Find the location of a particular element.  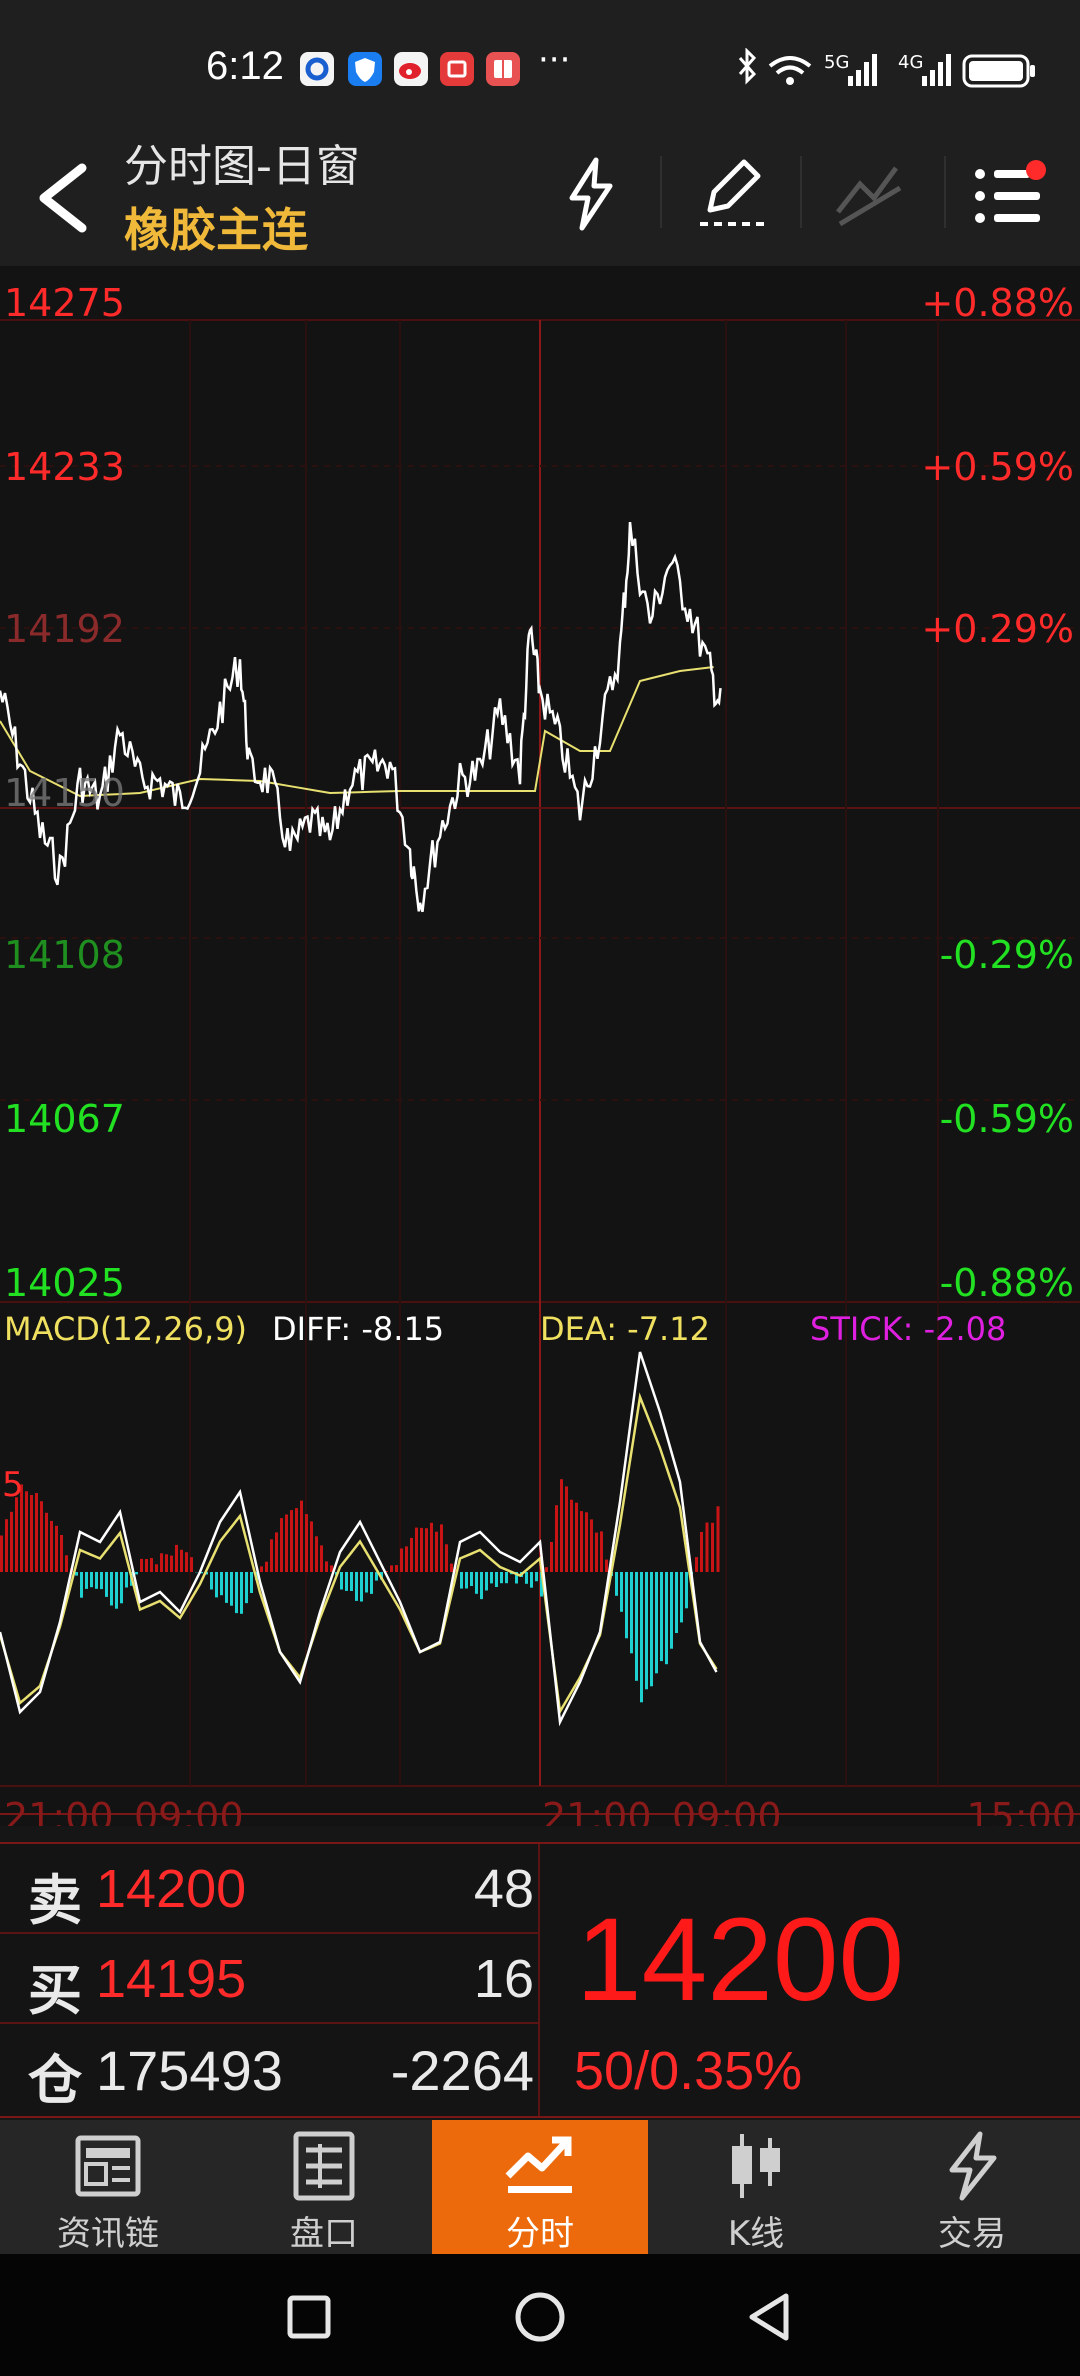

book-notification-icon is located at coordinates (503, 69).